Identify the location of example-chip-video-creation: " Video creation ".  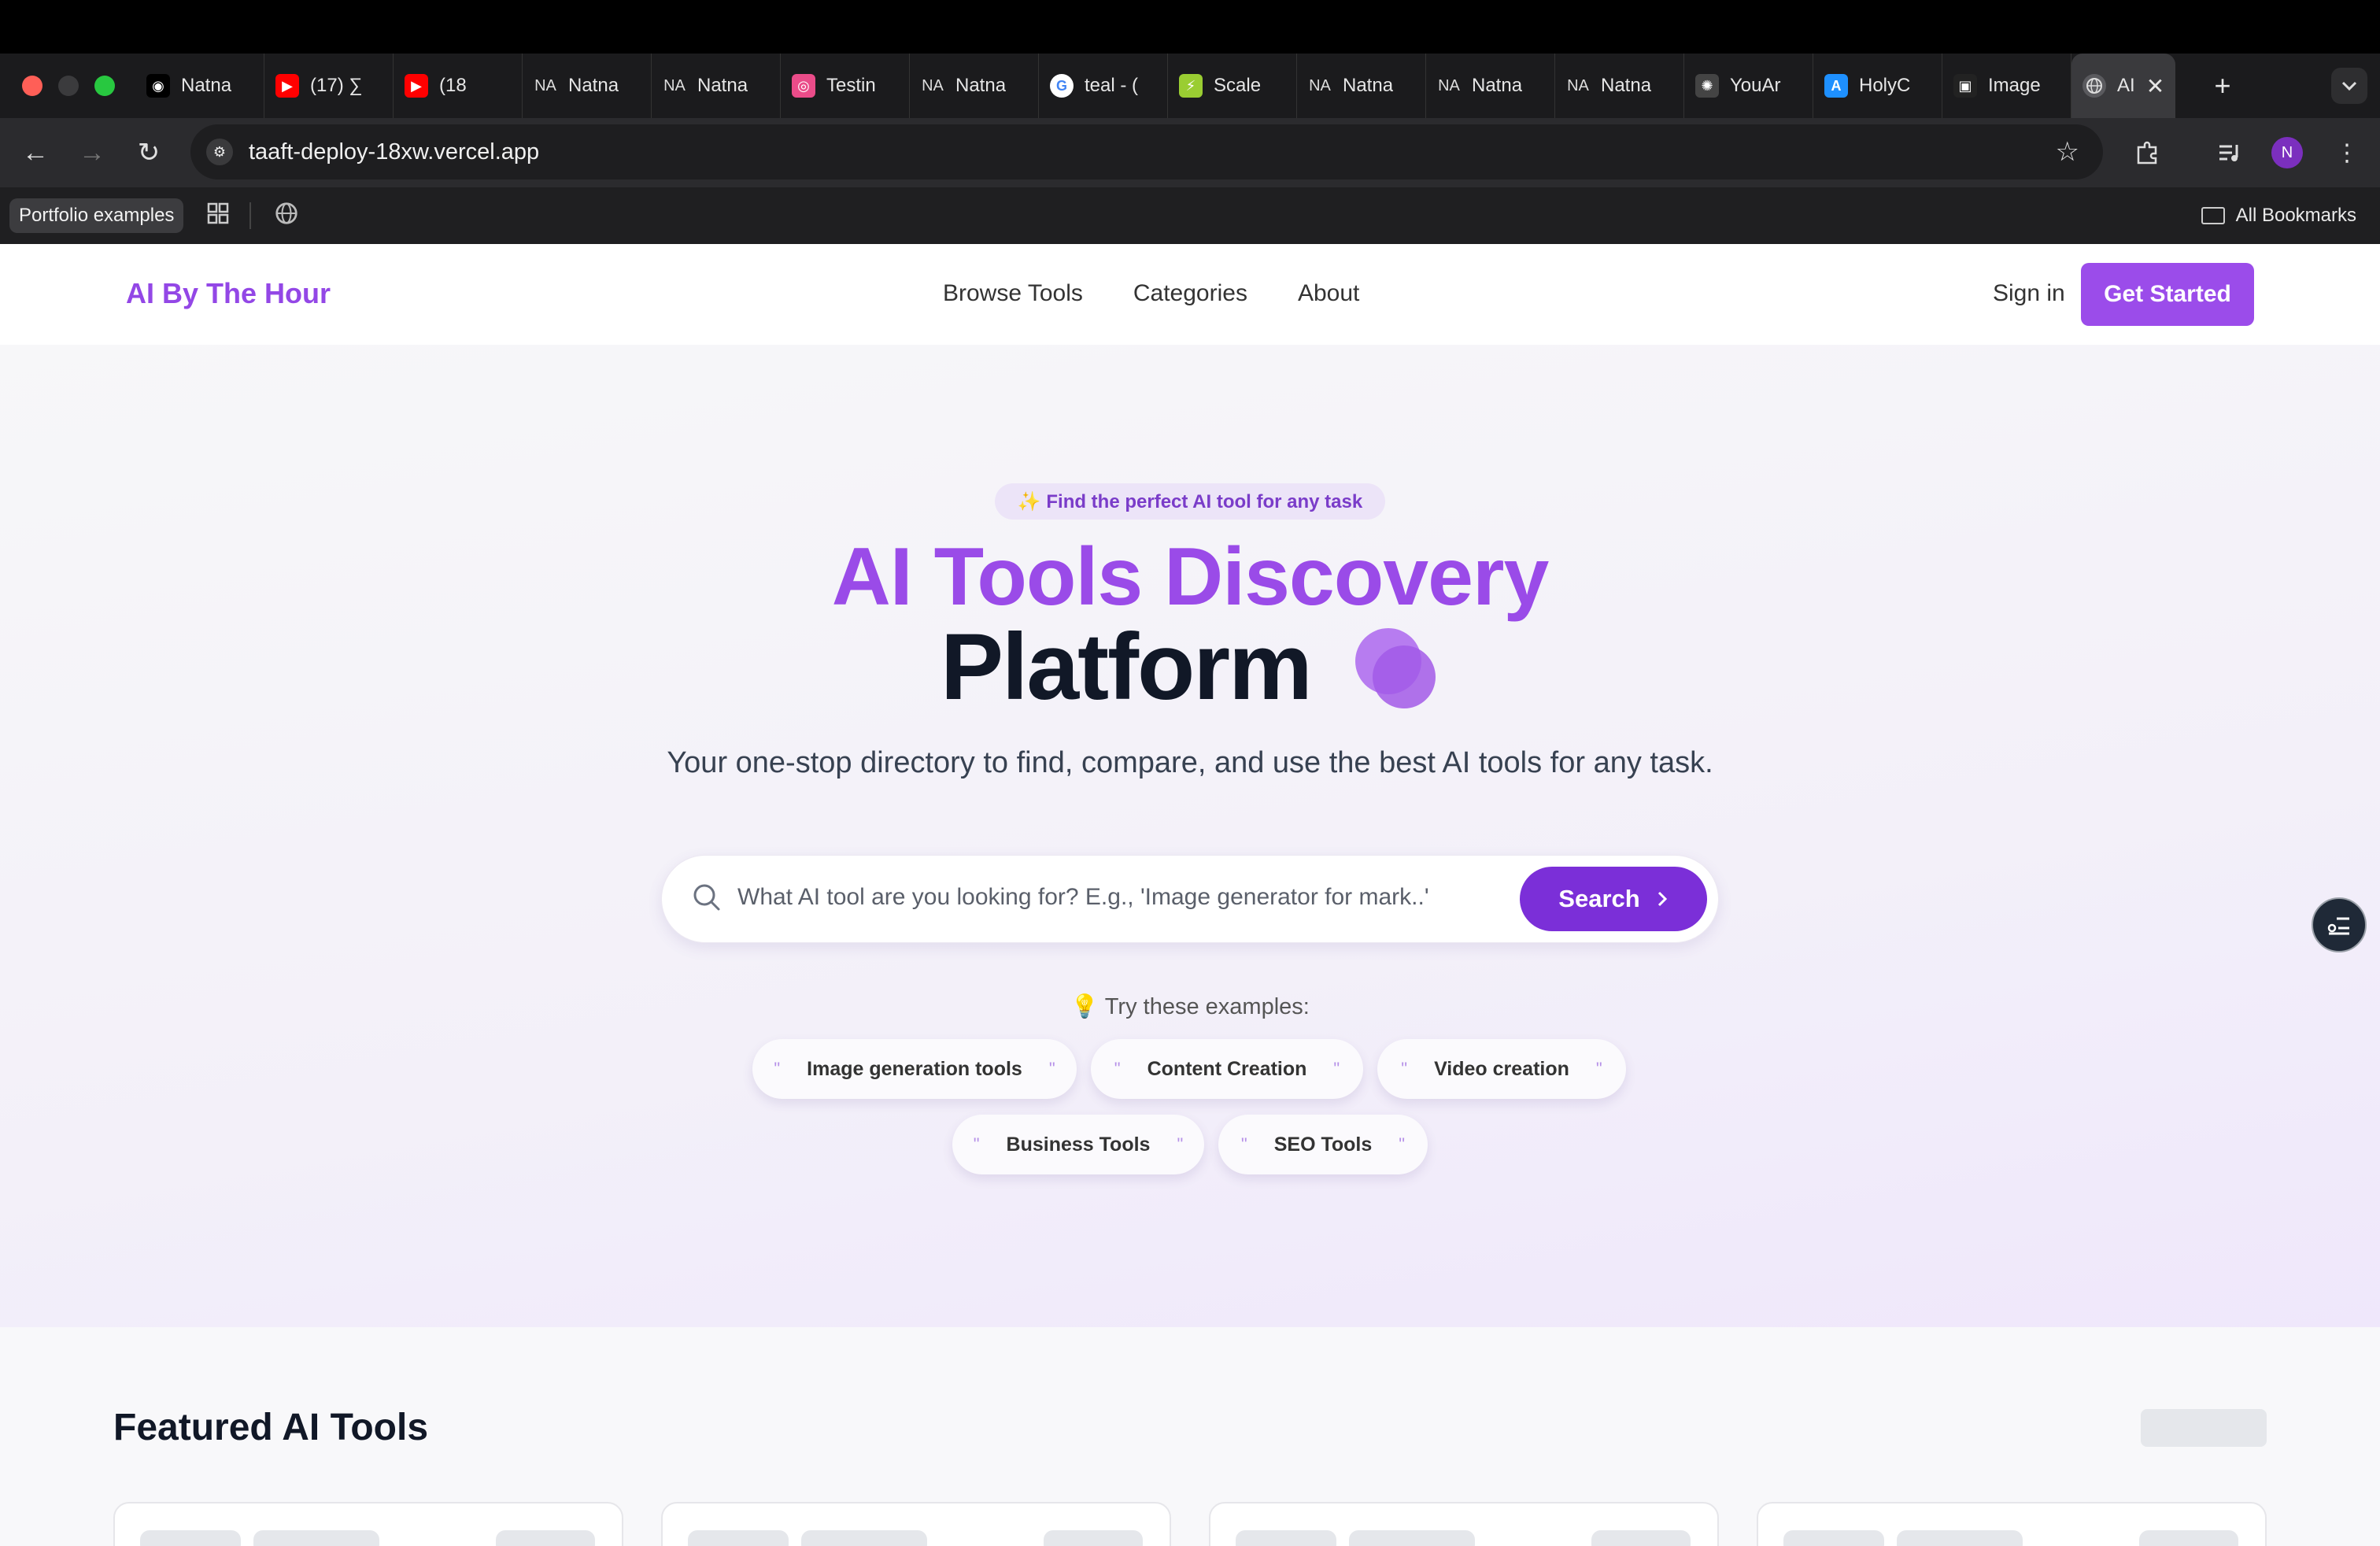
(1501, 1069).